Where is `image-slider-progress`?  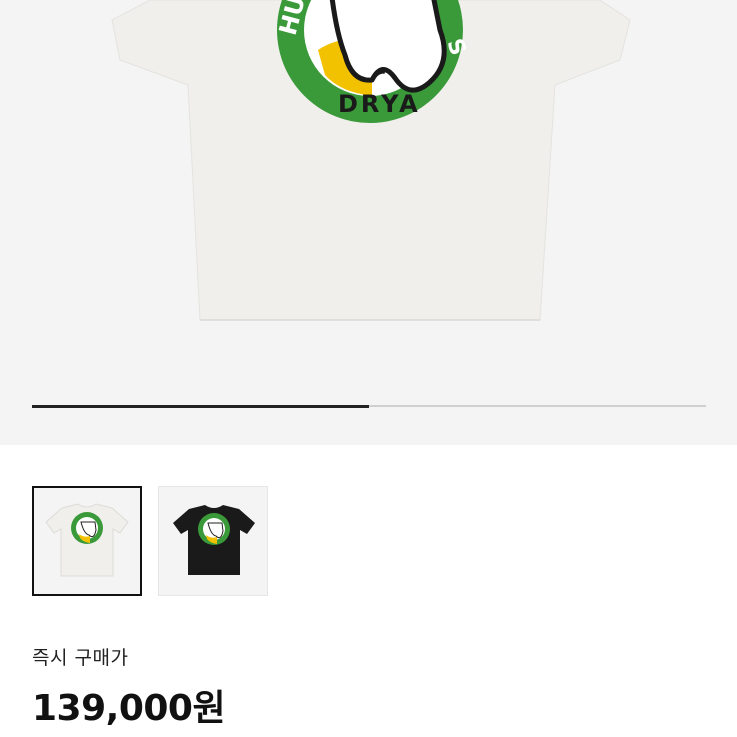
image-slider-progress is located at coordinates (369, 406).